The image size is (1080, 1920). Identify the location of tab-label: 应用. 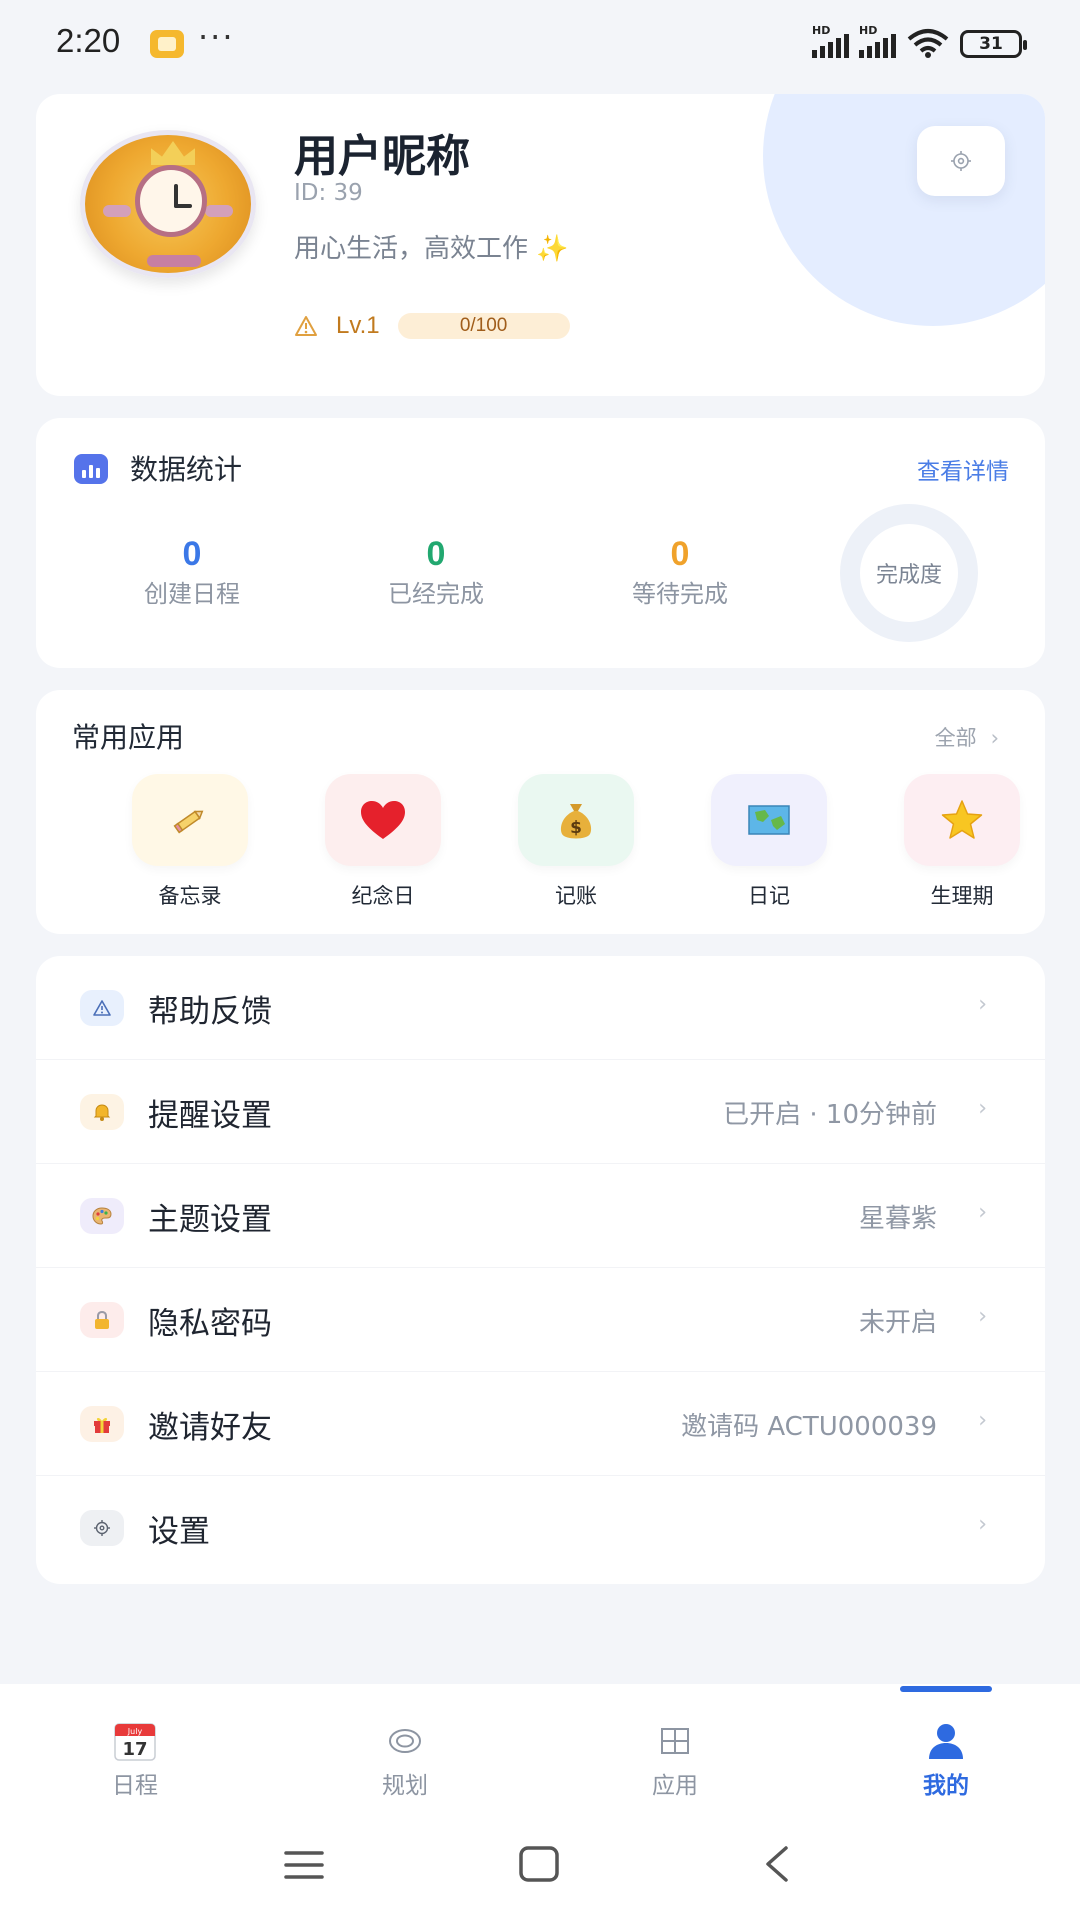
(675, 1786).